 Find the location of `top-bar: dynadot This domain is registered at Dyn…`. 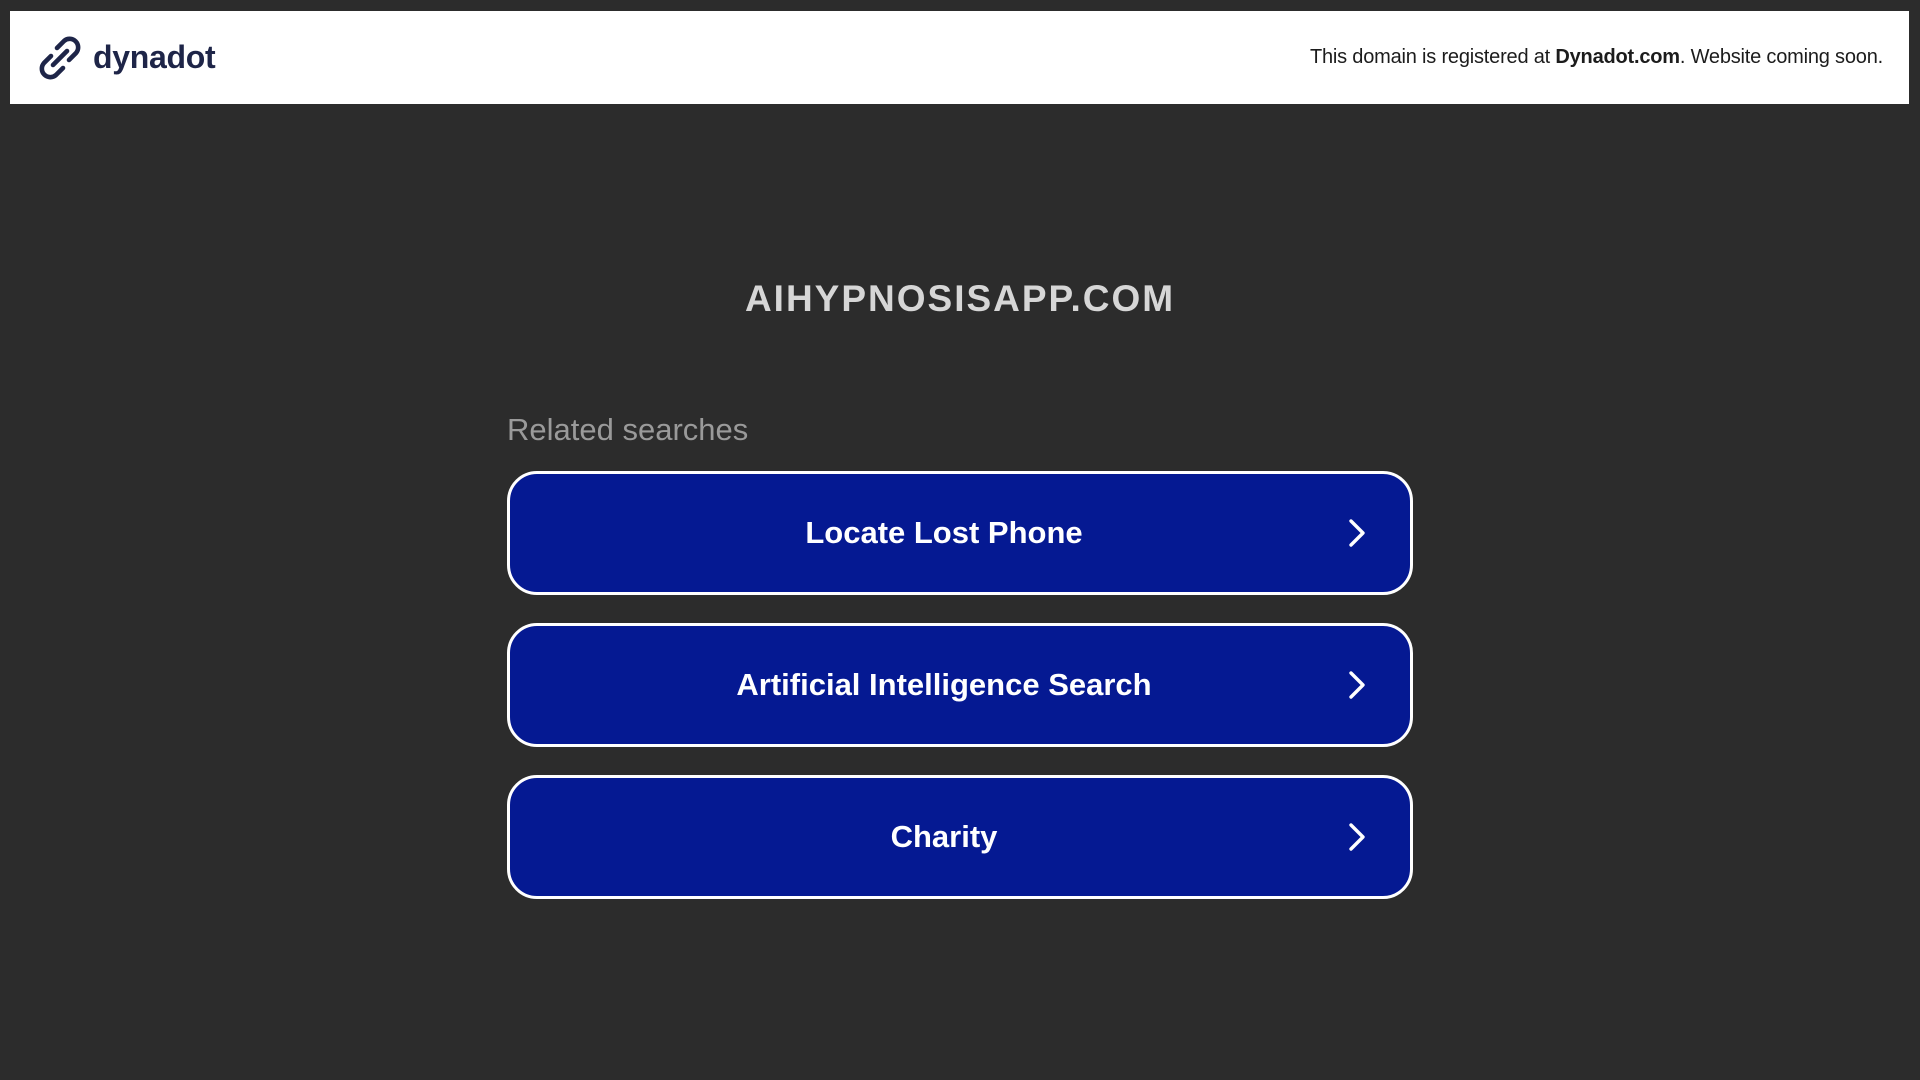

top-bar: dynadot This domain is registered at Dyn… is located at coordinates (959, 57).